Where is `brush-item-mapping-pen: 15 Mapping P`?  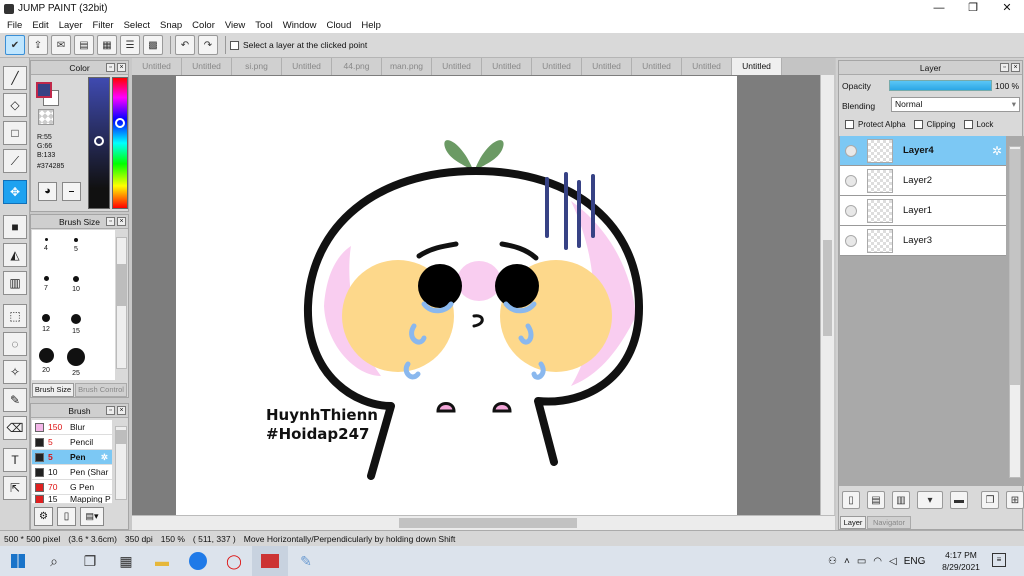 brush-item-mapping-pen: 15 Mapping P is located at coordinates (72, 499).